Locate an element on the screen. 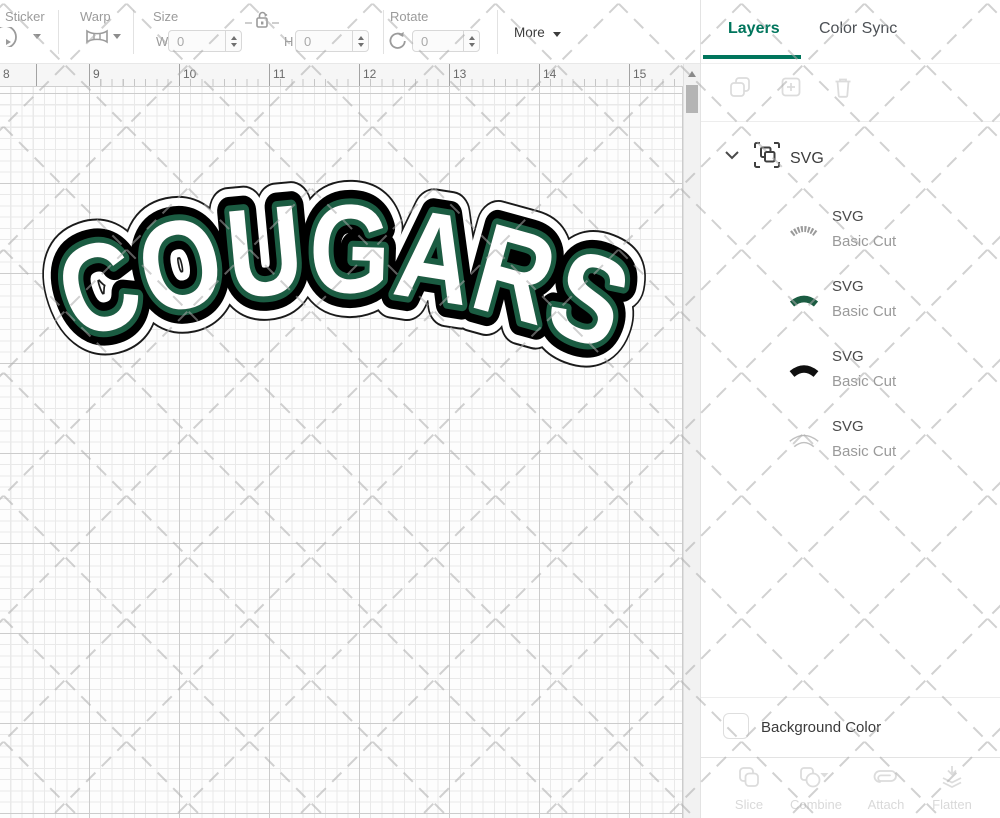 Image resolution: width=1000 pixels, height=818 pixels. ruler-number: 9 is located at coordinates (96, 74).